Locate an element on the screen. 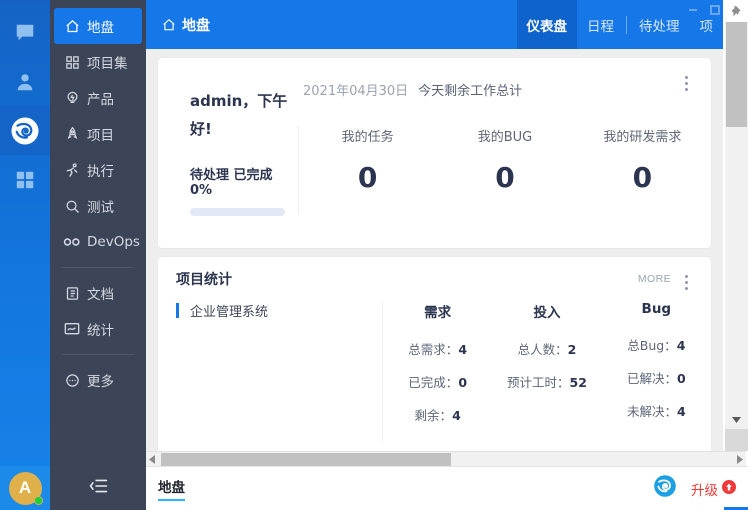 The image size is (748, 510). chat-icon is located at coordinates (25, 32).